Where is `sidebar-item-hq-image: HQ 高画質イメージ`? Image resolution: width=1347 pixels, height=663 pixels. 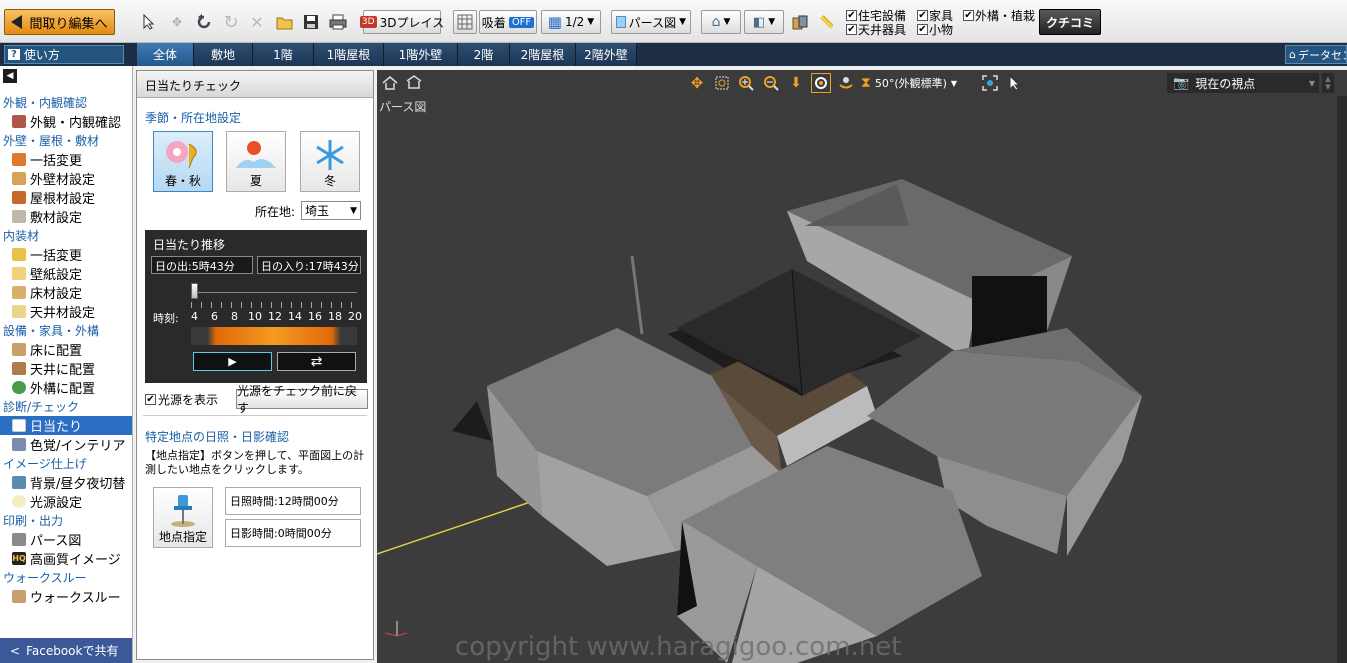 sidebar-item-hq-image: HQ 高画質イメージ is located at coordinates (72, 558).